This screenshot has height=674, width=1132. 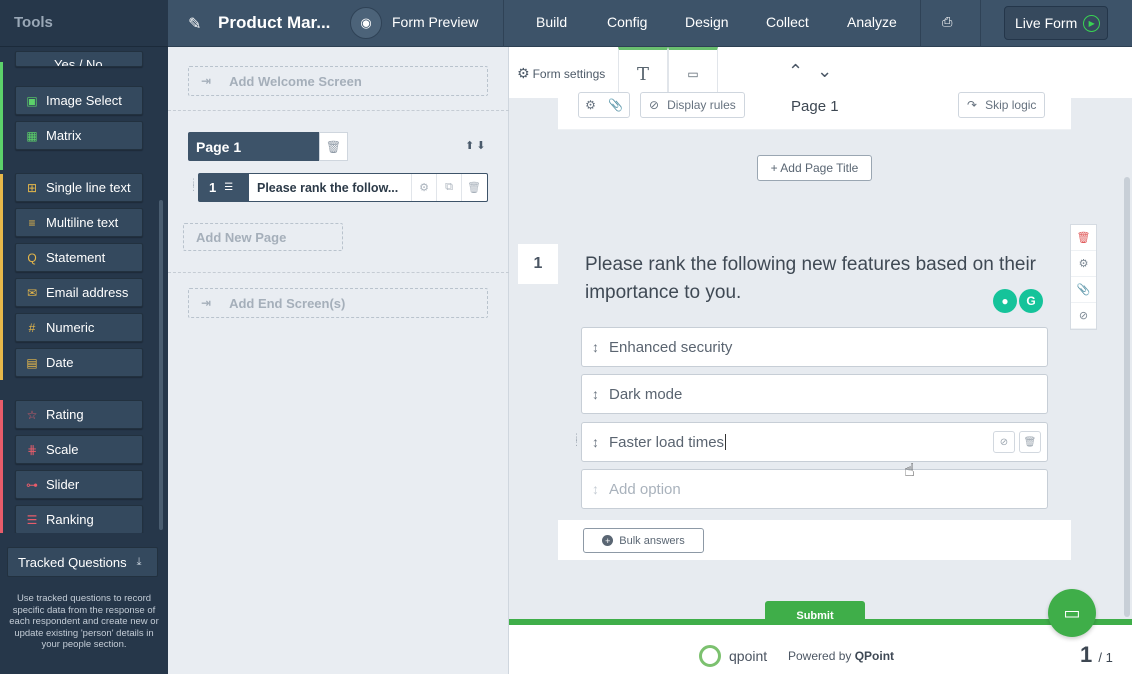 I want to click on tool-statement: Q Statement, so click(x=79, y=257).